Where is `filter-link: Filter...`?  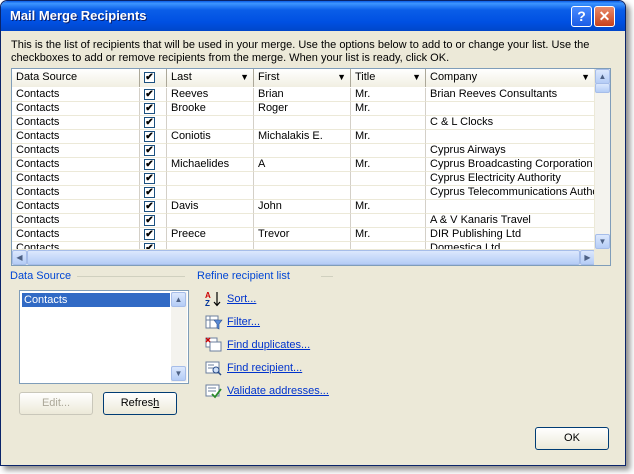 filter-link: Filter... is located at coordinates (243, 322).